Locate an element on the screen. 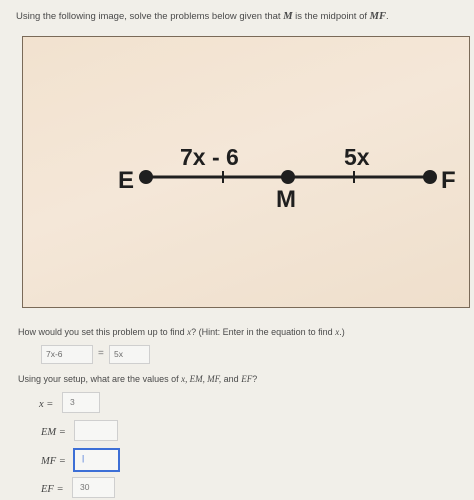 Image resolution: width=474 pixels, height=500 pixels. values-question-end: ? is located at coordinates (255, 379).